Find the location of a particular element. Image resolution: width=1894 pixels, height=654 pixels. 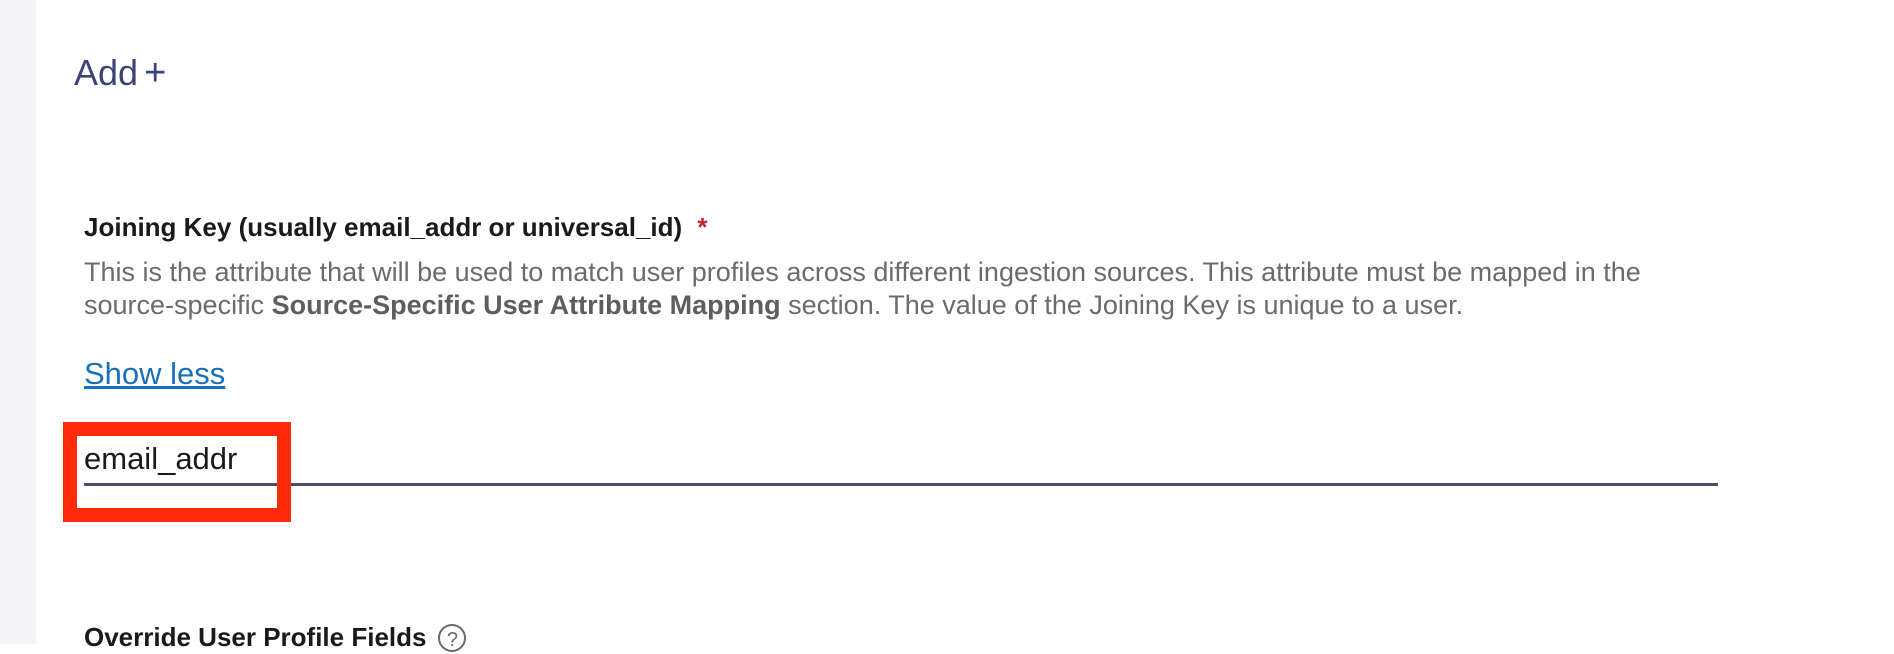

left-rail is located at coordinates (18, 322).